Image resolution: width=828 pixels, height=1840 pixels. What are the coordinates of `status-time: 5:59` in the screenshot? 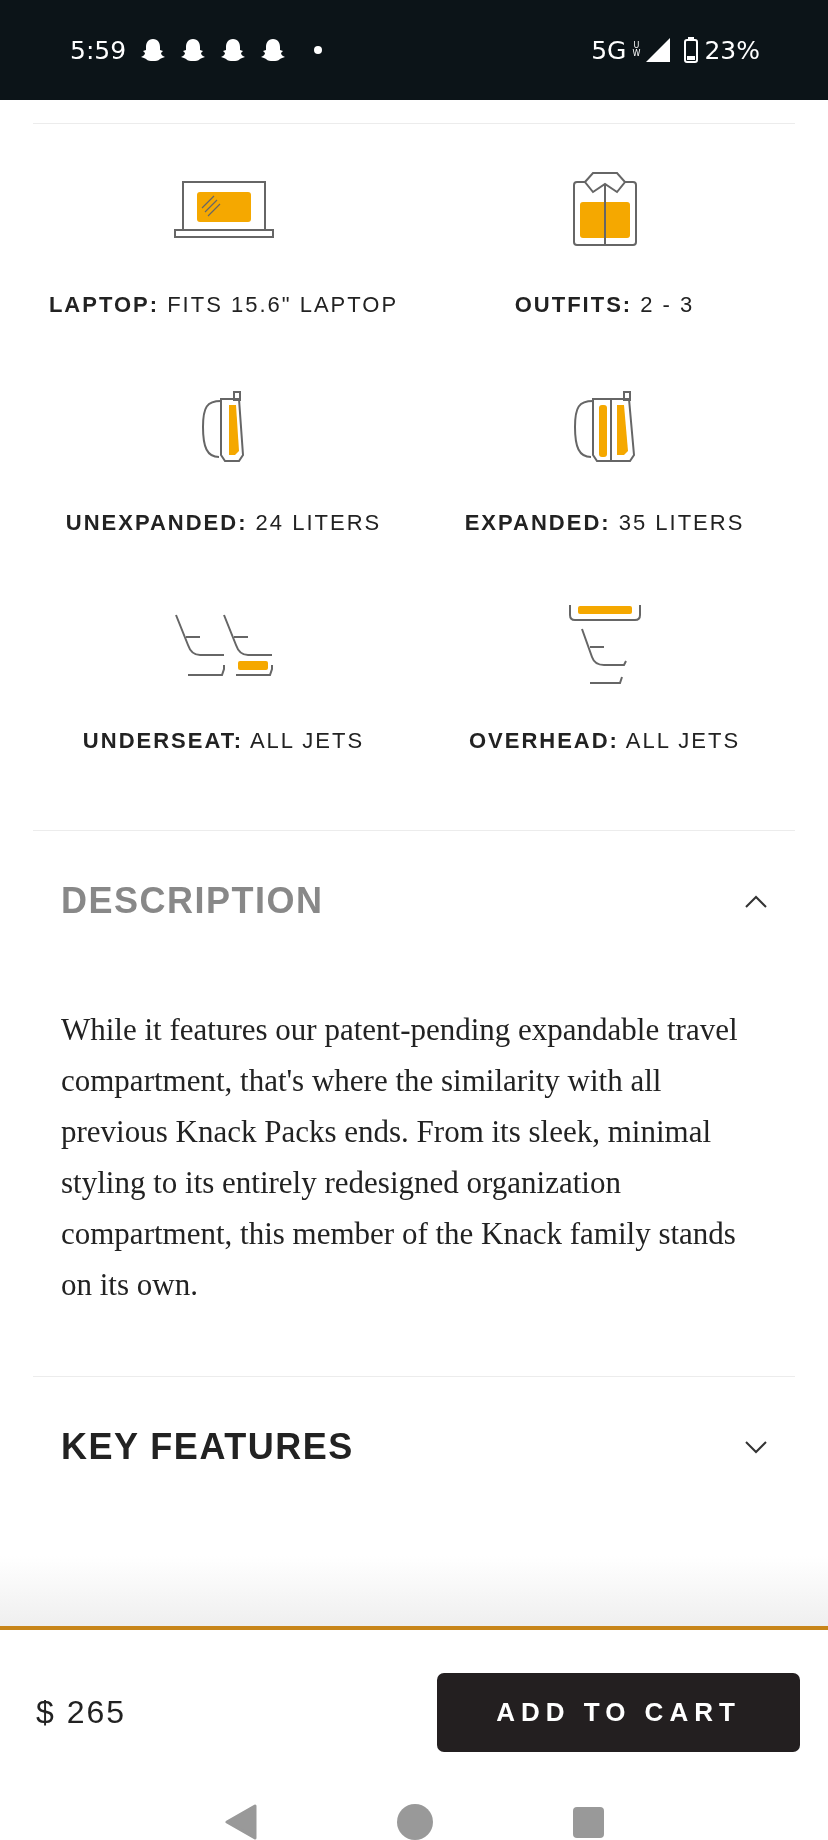 It's located at (98, 50).